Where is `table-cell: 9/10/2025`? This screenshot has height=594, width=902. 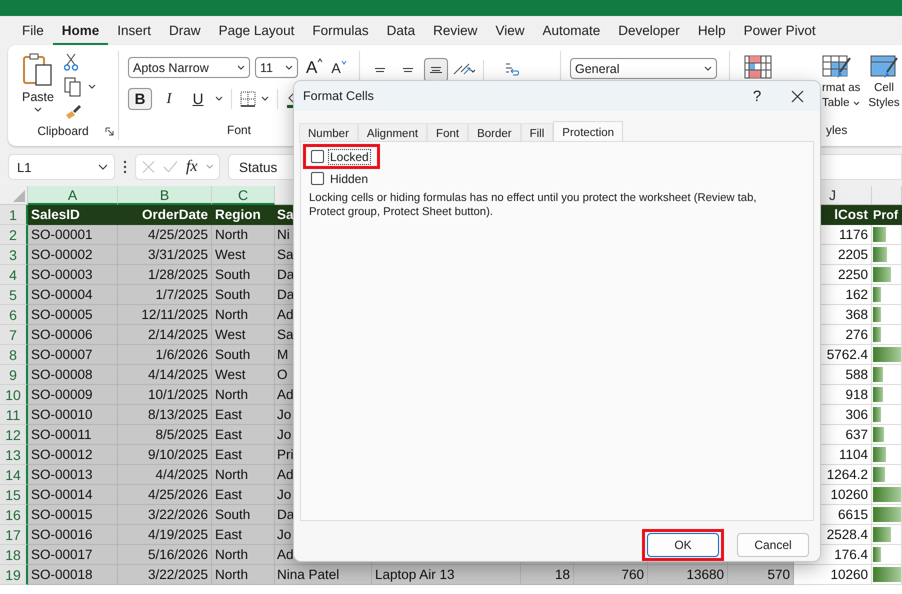
table-cell: 9/10/2025 is located at coordinates (165, 455).